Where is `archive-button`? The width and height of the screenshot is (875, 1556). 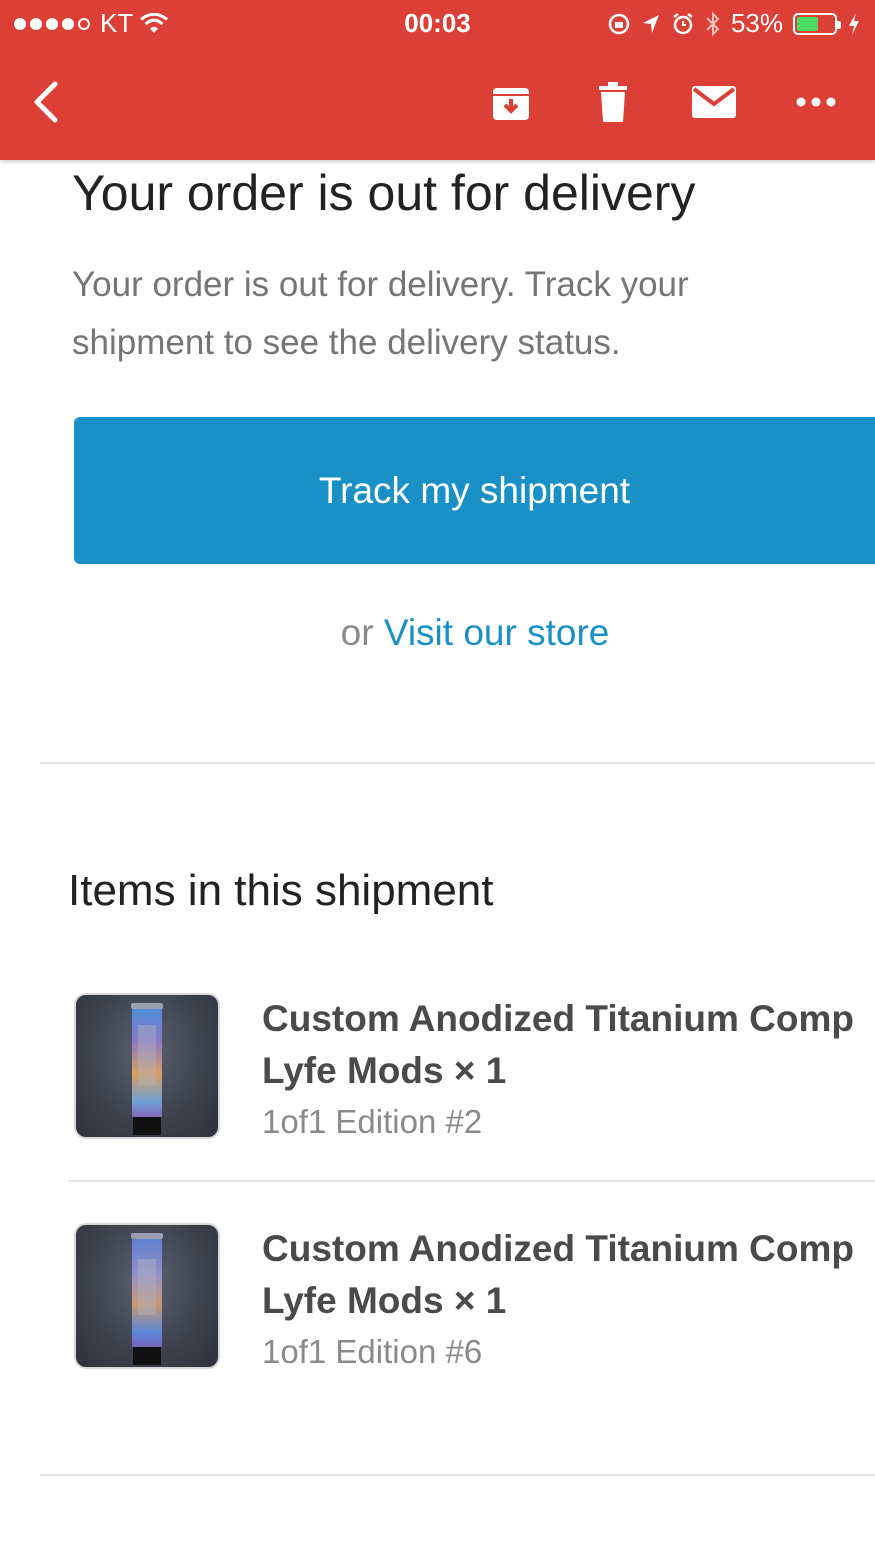
archive-button is located at coordinates (511, 102).